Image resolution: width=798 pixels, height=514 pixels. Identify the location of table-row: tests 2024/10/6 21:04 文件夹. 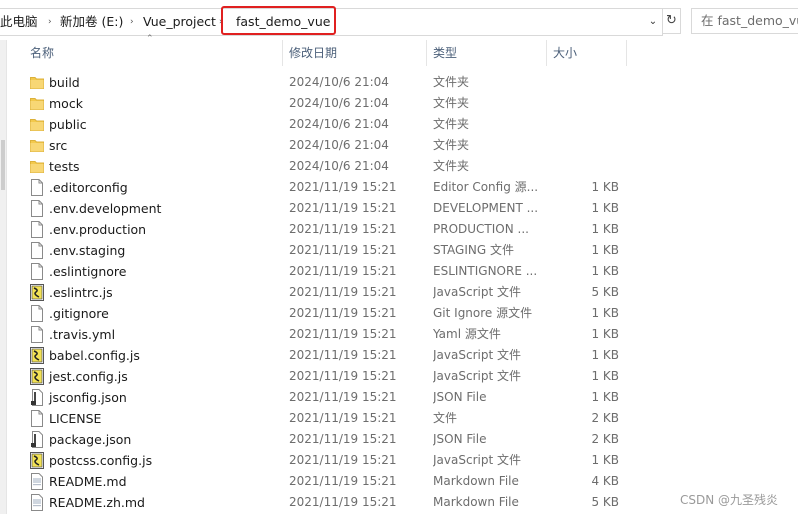
(329, 166).